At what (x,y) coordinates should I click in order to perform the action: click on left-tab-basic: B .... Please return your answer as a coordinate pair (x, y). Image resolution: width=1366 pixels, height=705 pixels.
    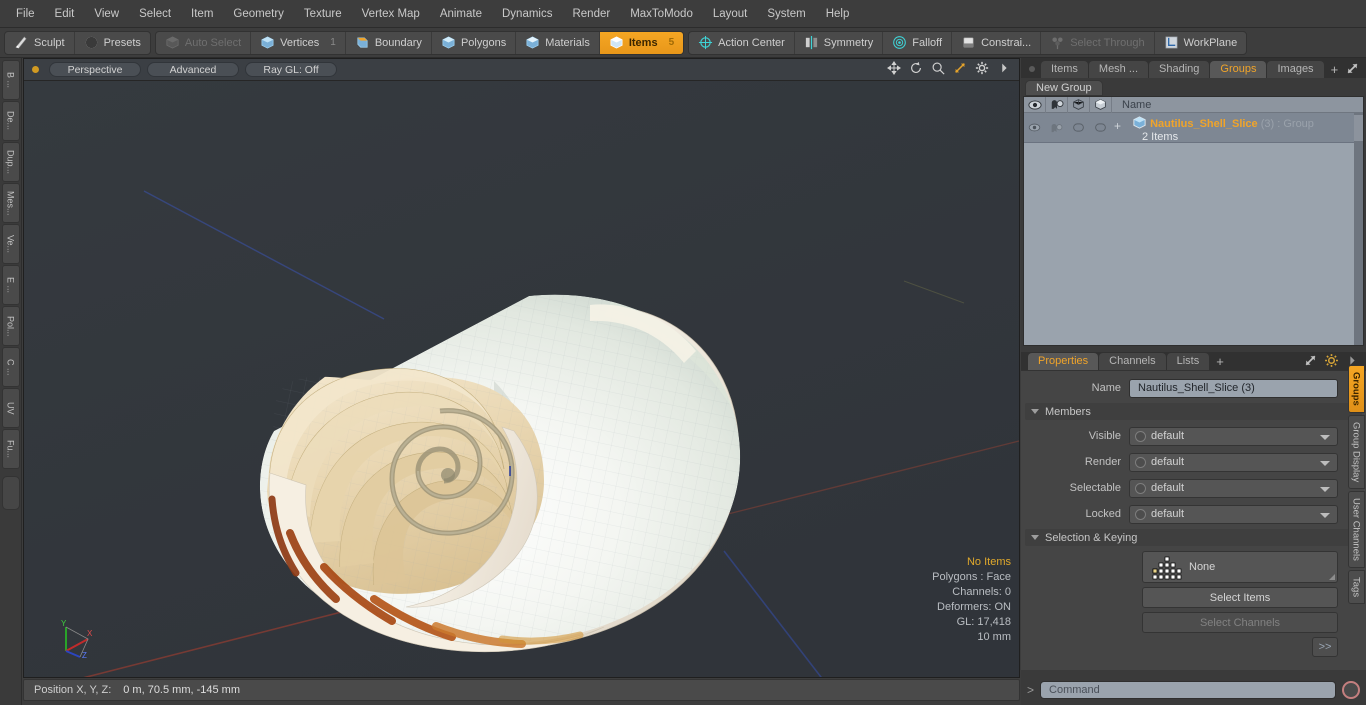
    Looking at the image, I should click on (10, 80).